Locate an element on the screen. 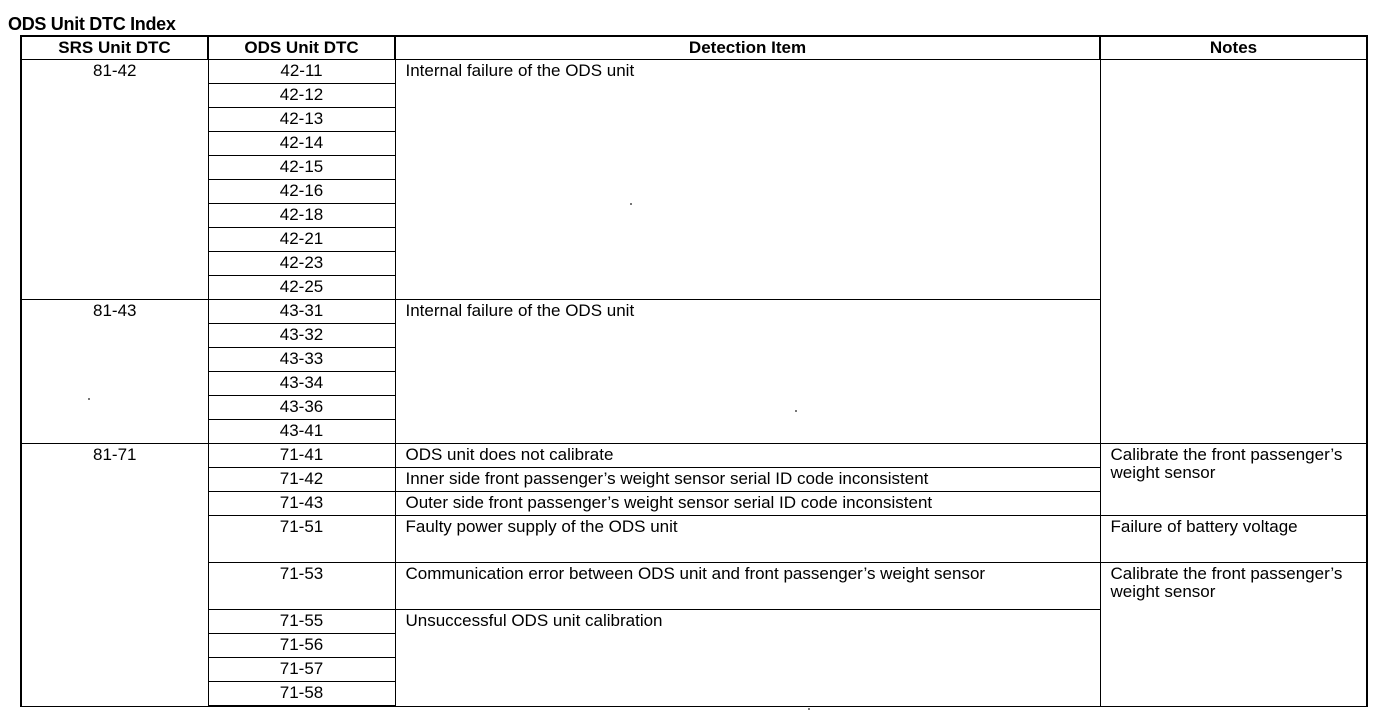  ods-dtc-cell: 43-34 is located at coordinates (301, 383).